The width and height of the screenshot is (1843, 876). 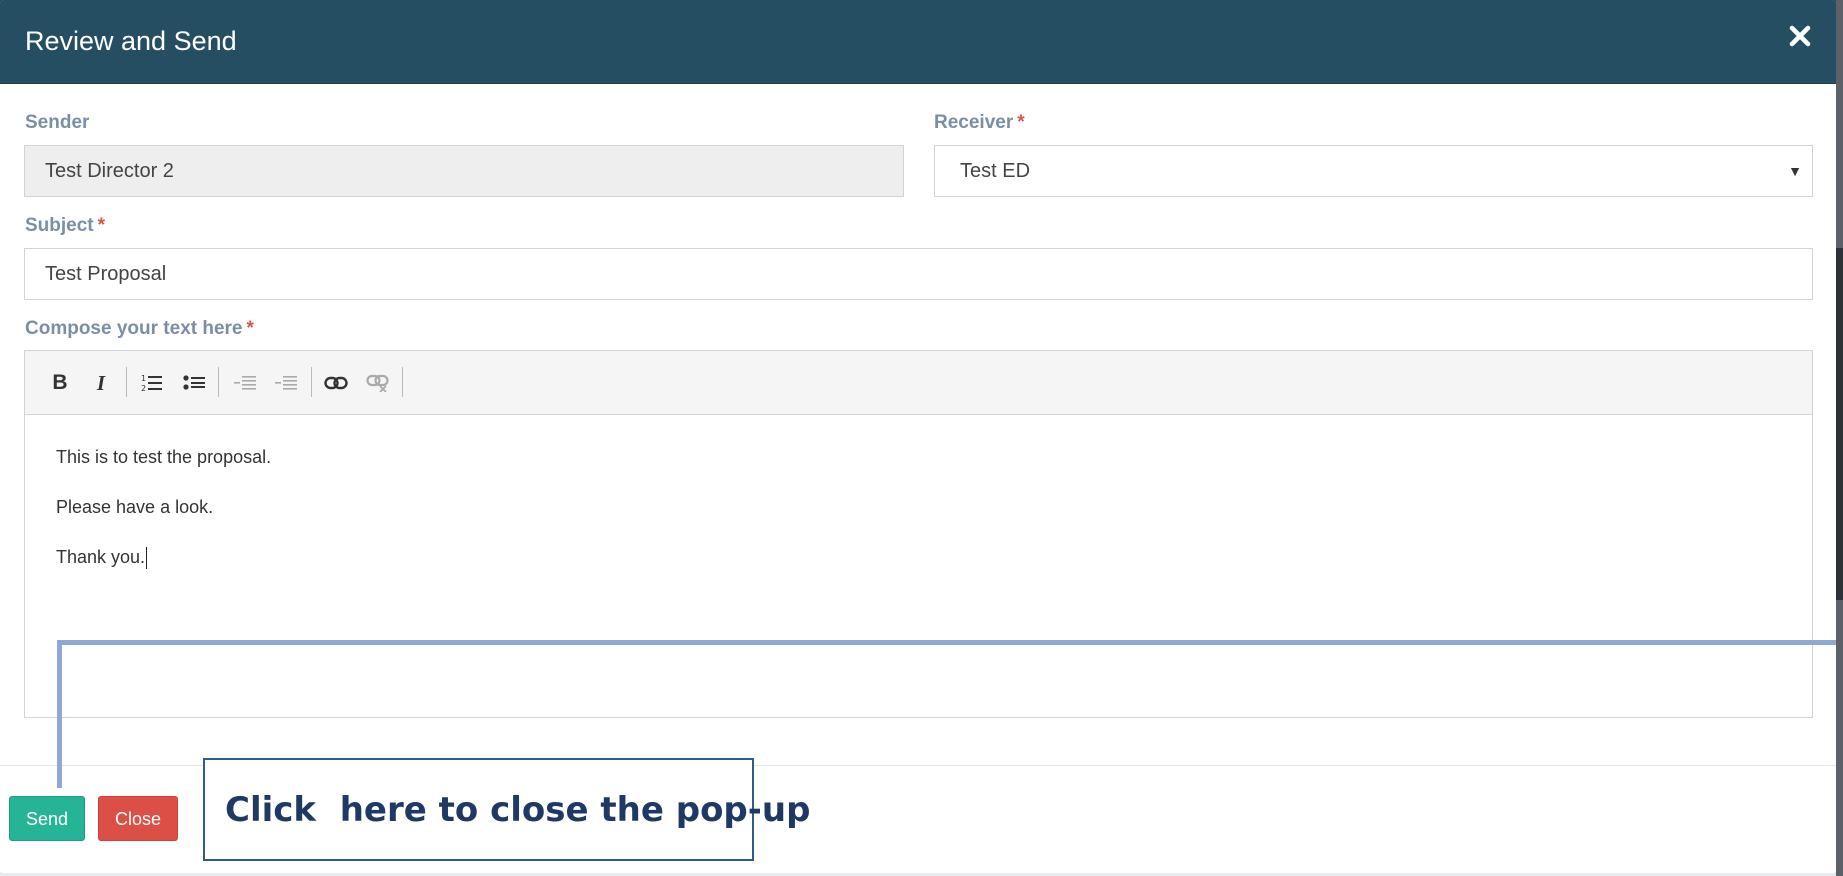 I want to click on close-button: Close, so click(x=138, y=818).